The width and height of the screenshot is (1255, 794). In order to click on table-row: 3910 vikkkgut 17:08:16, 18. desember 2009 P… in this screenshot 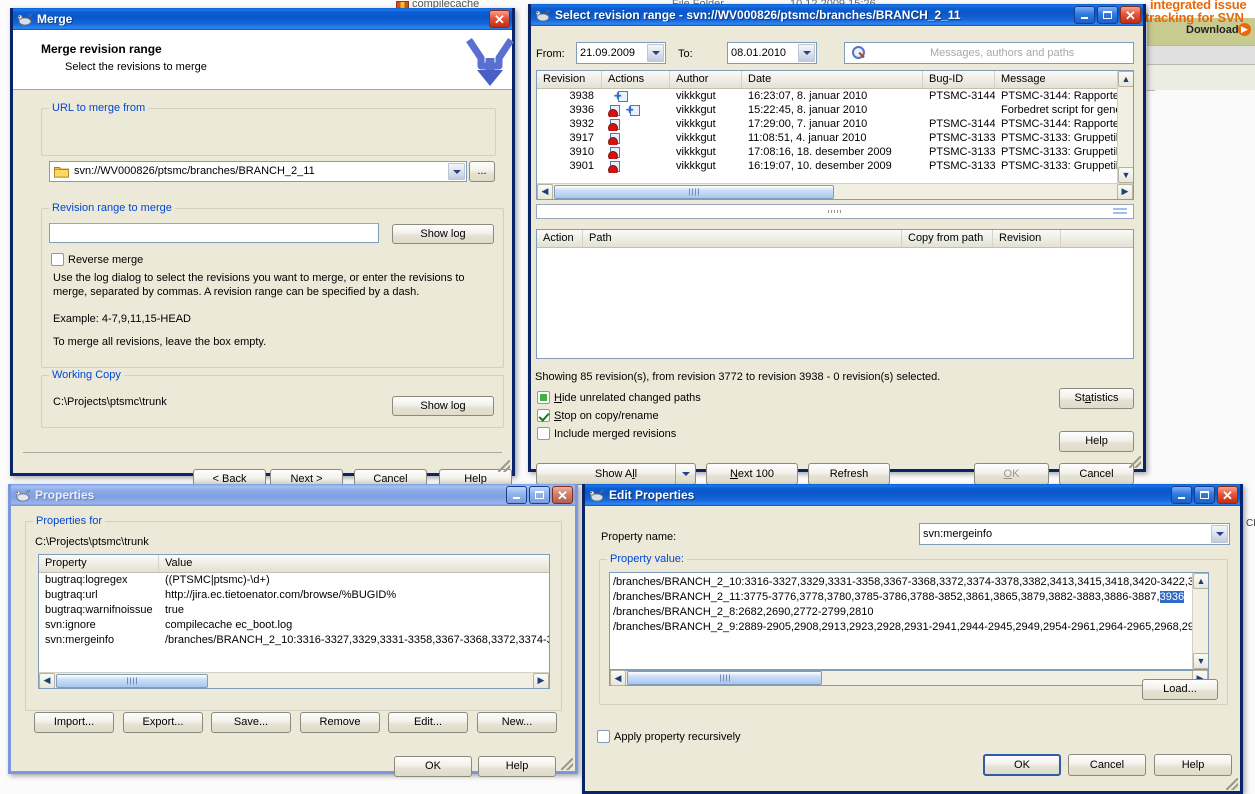, I will do `click(835, 152)`.